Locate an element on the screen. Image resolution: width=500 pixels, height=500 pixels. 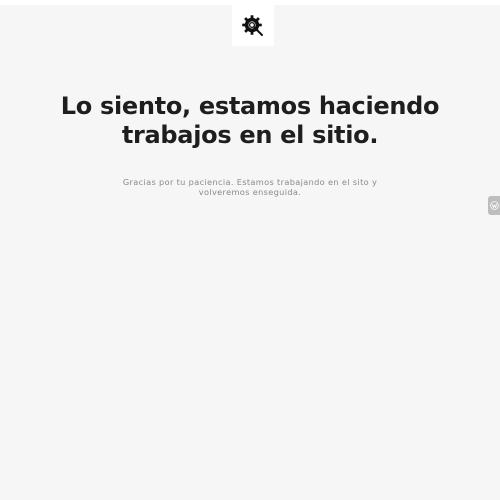
logo-container is located at coordinates (253, 25).